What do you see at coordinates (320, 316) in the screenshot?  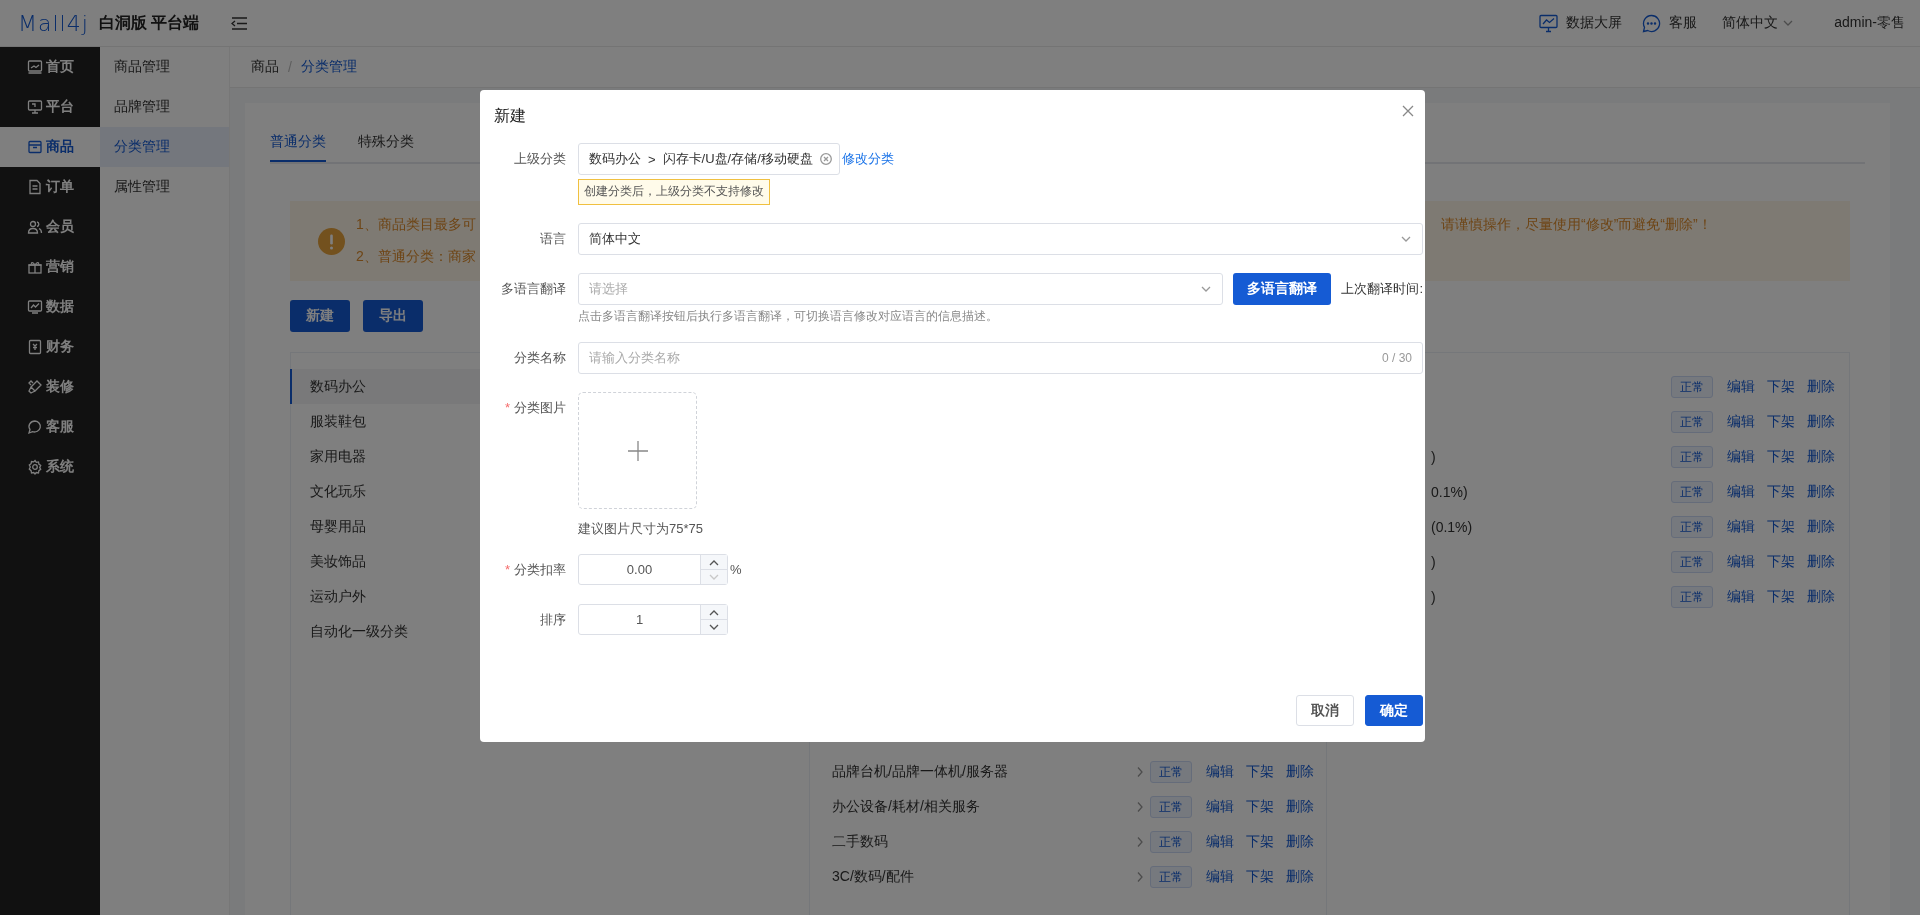 I see `toolbar-button: 新建` at bounding box center [320, 316].